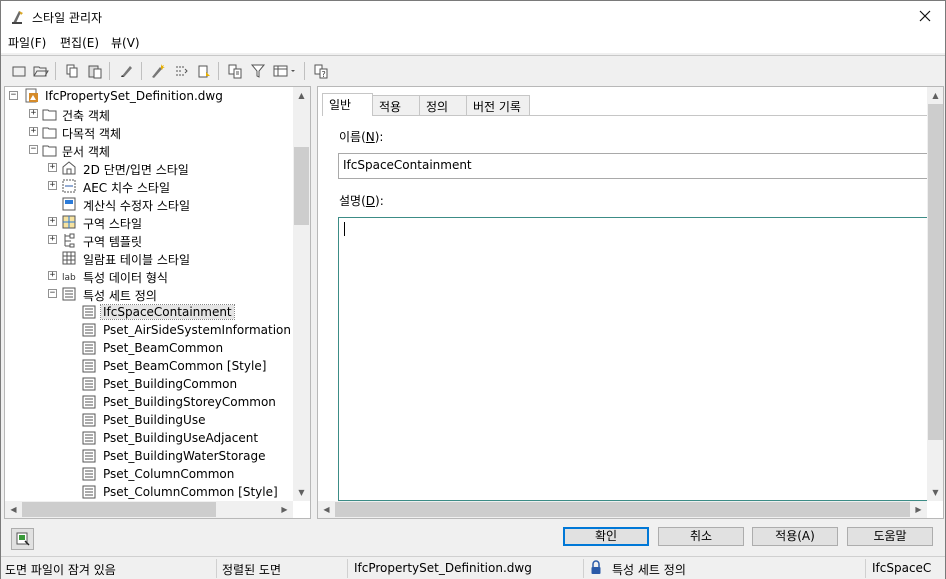  Describe the element at coordinates (321, 71) in the screenshot. I see `help-button: ?` at that location.